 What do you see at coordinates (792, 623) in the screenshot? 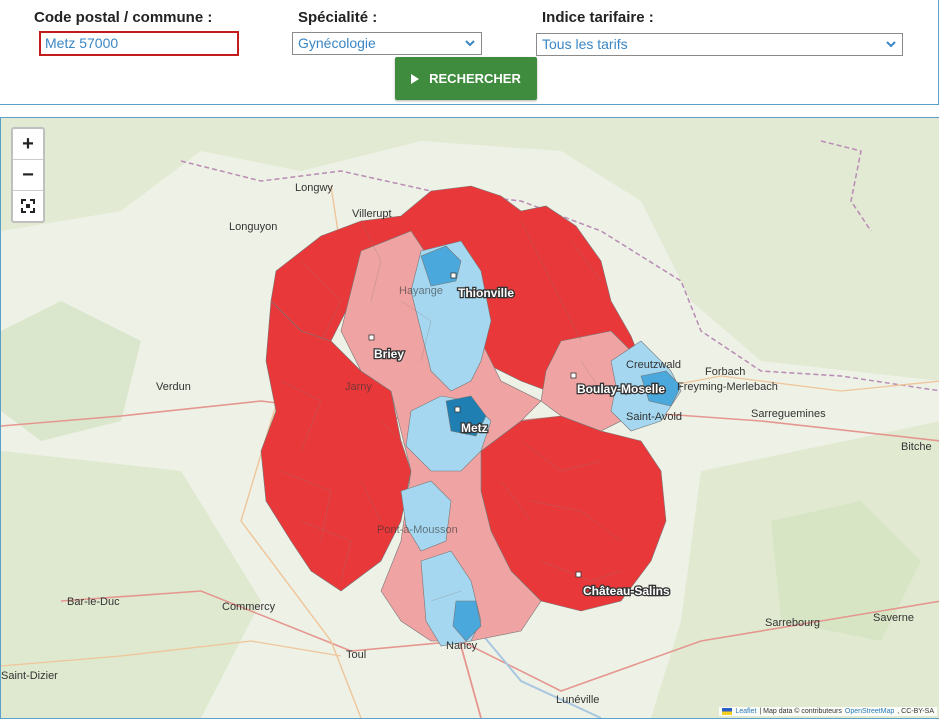
I see `place-label: Sarrebourg` at bounding box center [792, 623].